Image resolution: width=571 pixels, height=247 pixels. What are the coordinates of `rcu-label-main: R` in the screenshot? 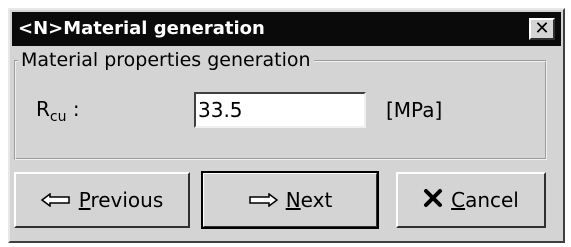 It's located at (43, 109).